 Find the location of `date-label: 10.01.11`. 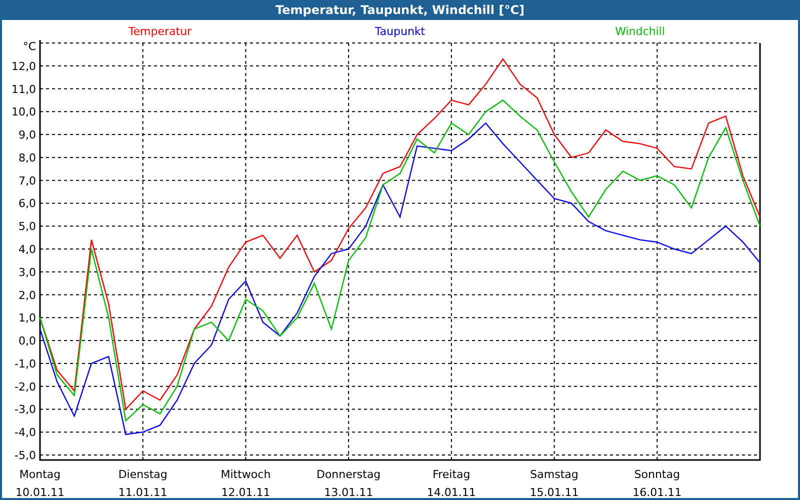

date-label: 10.01.11 is located at coordinates (40, 492).